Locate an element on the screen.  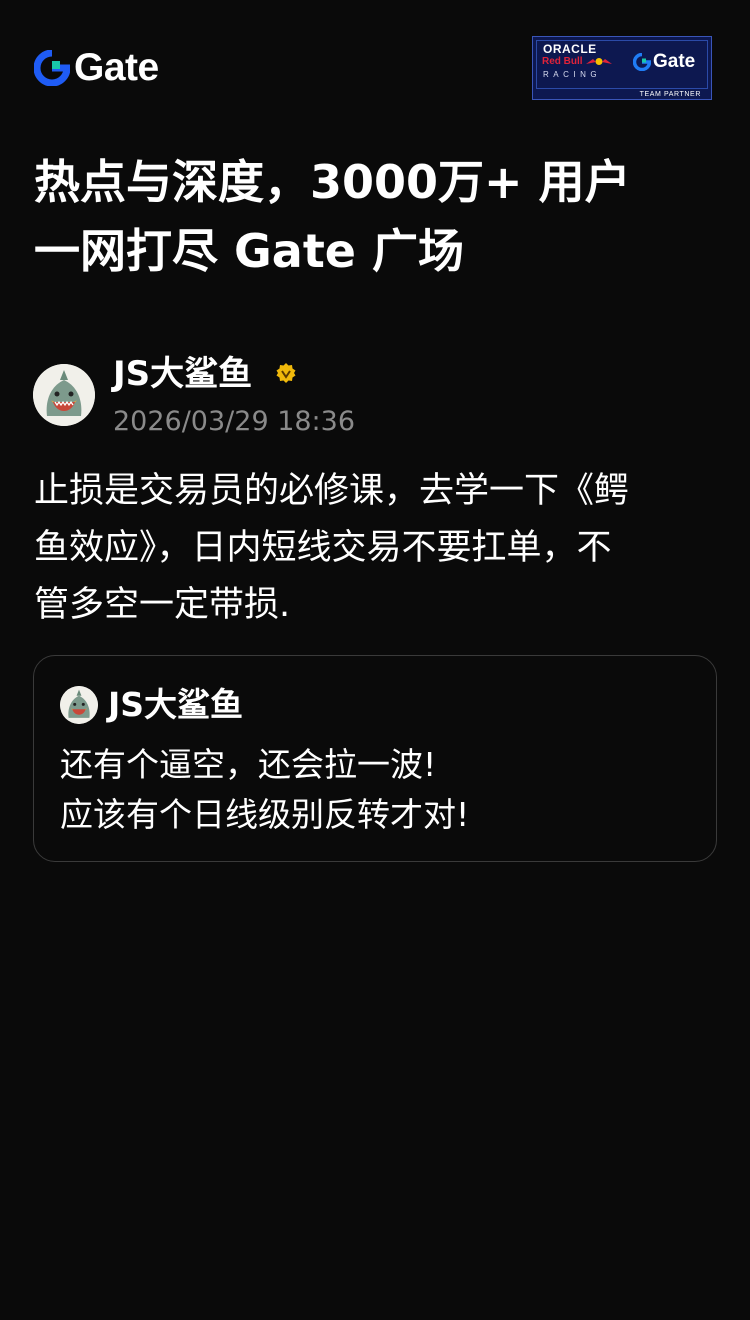
headline-line-2: 一网打尽 Gate 广场 is located at coordinates (249, 251).